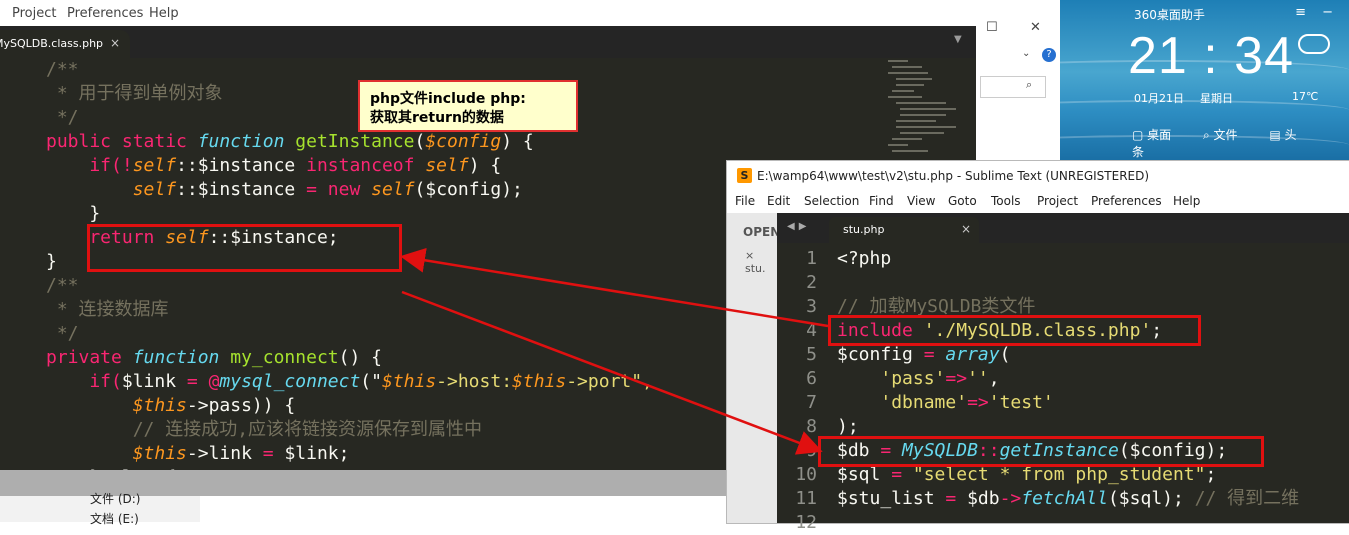 The width and height of the screenshot is (1349, 535). I want to click on arrow-return-to-getinstance, so click(612, 372).